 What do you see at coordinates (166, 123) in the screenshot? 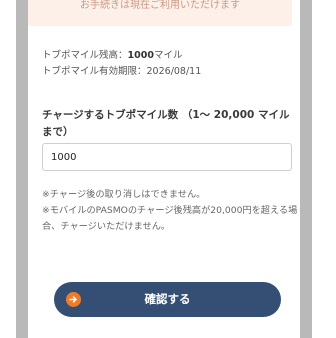
I see `charge-amount-label: チャージするトブポマイル数 （1～ 20,000 マイルまで）` at bounding box center [166, 123].